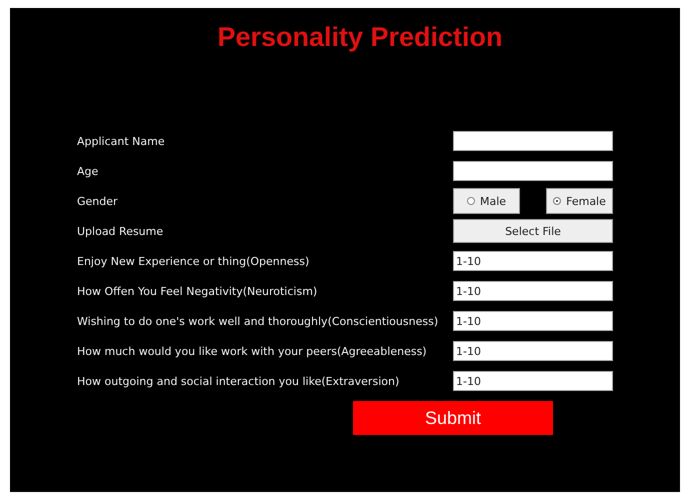 This screenshot has width=690, height=493. What do you see at coordinates (238, 381) in the screenshot?
I see `field-label: How outgoing and social interaction you like(Extraversion)` at bounding box center [238, 381].